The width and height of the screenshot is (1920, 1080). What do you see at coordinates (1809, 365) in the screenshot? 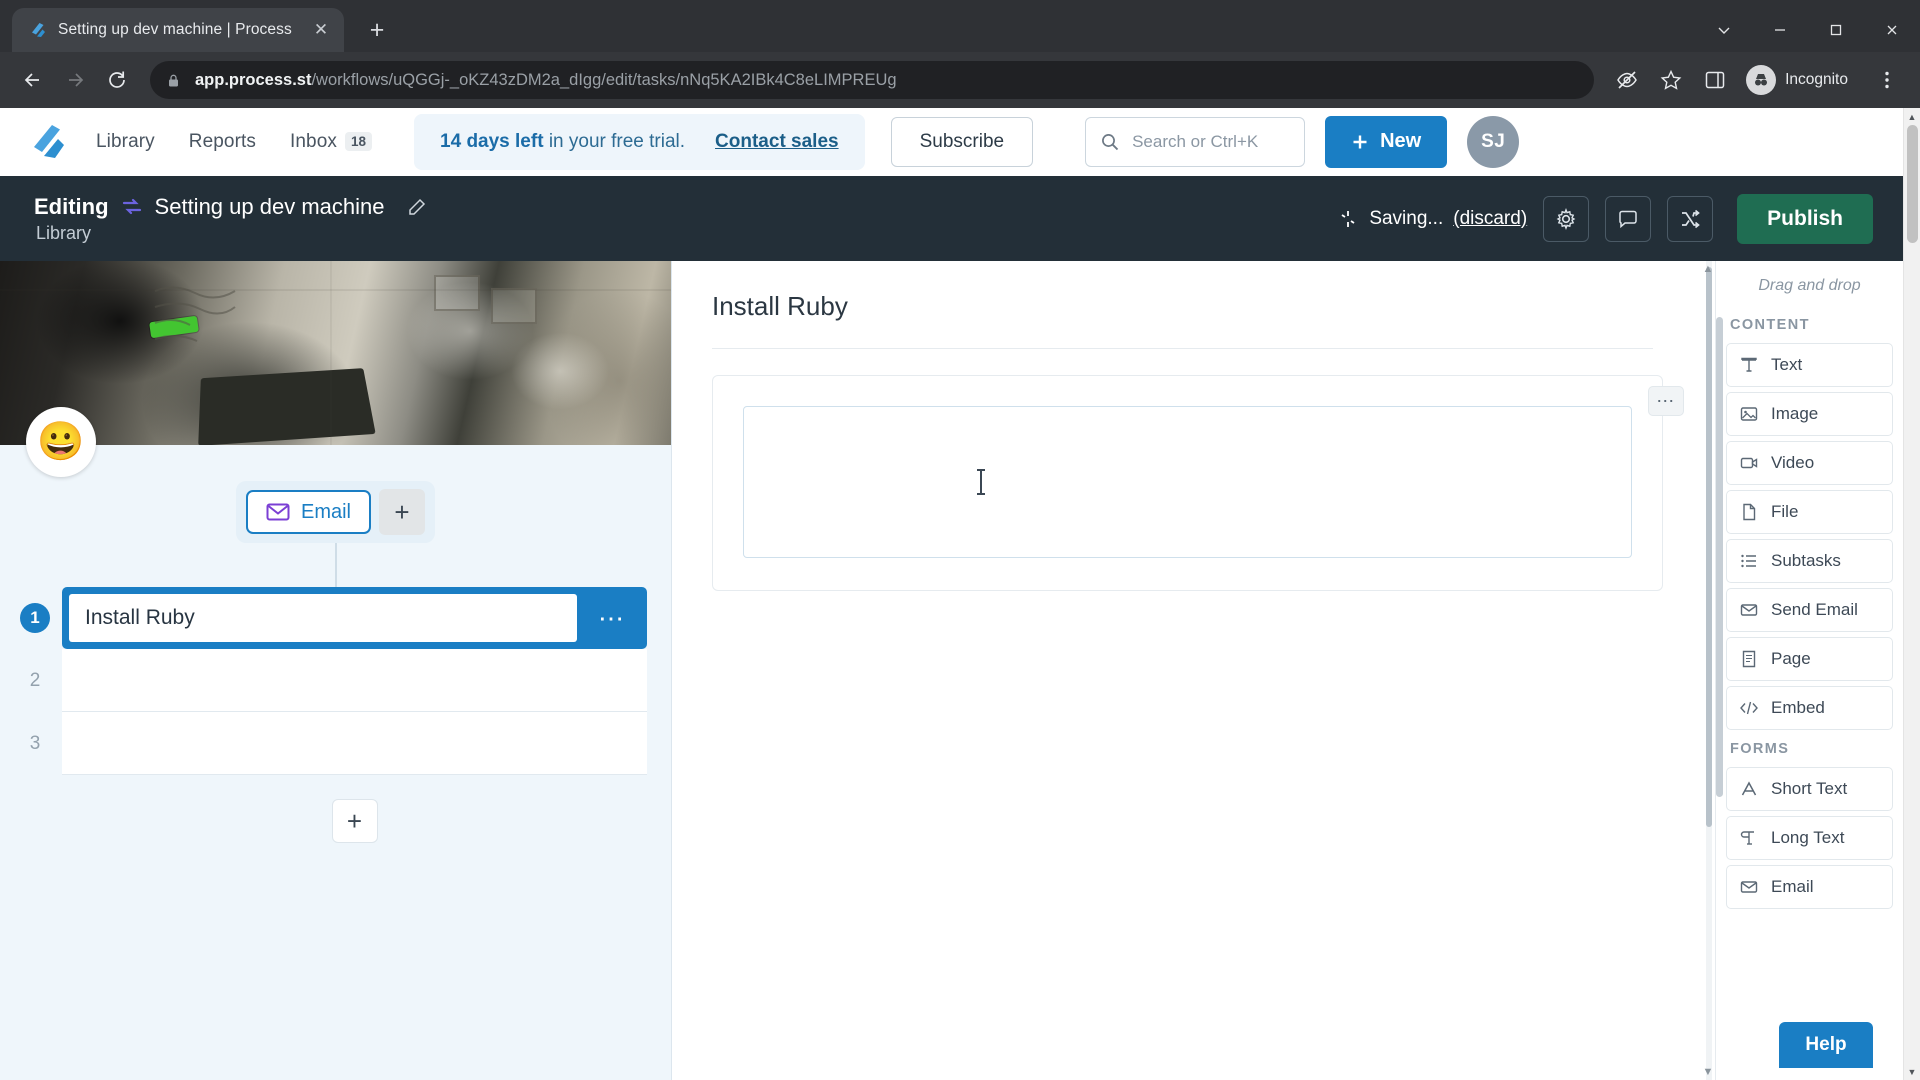
I see `palette-item-text: Text` at bounding box center [1809, 365].